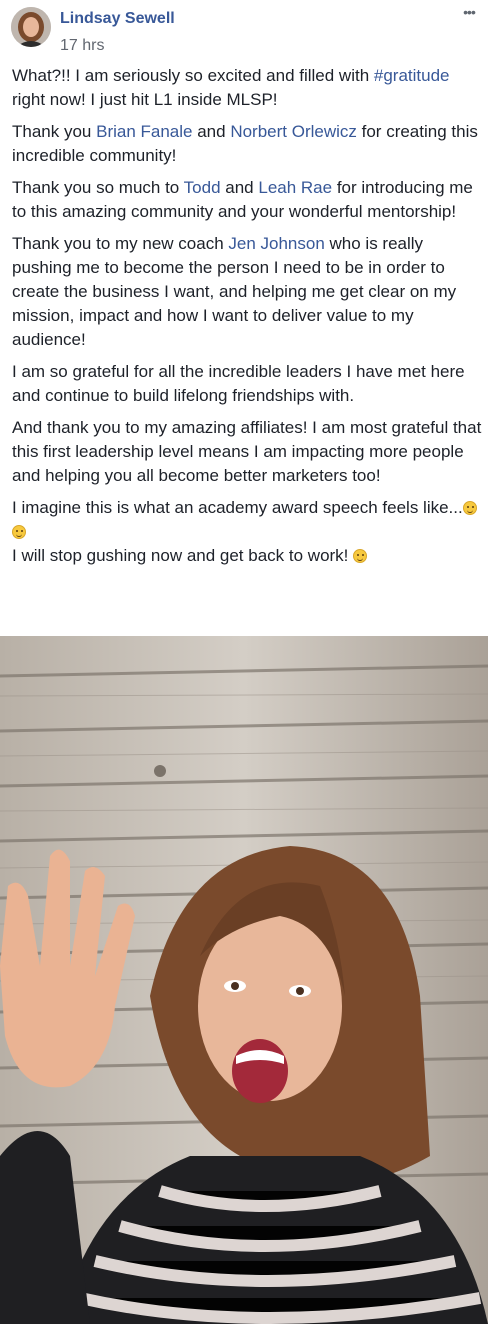 This screenshot has height=1324, width=488. What do you see at coordinates (120, 243) in the screenshot?
I see `post-text: Thank you to my new coach` at bounding box center [120, 243].